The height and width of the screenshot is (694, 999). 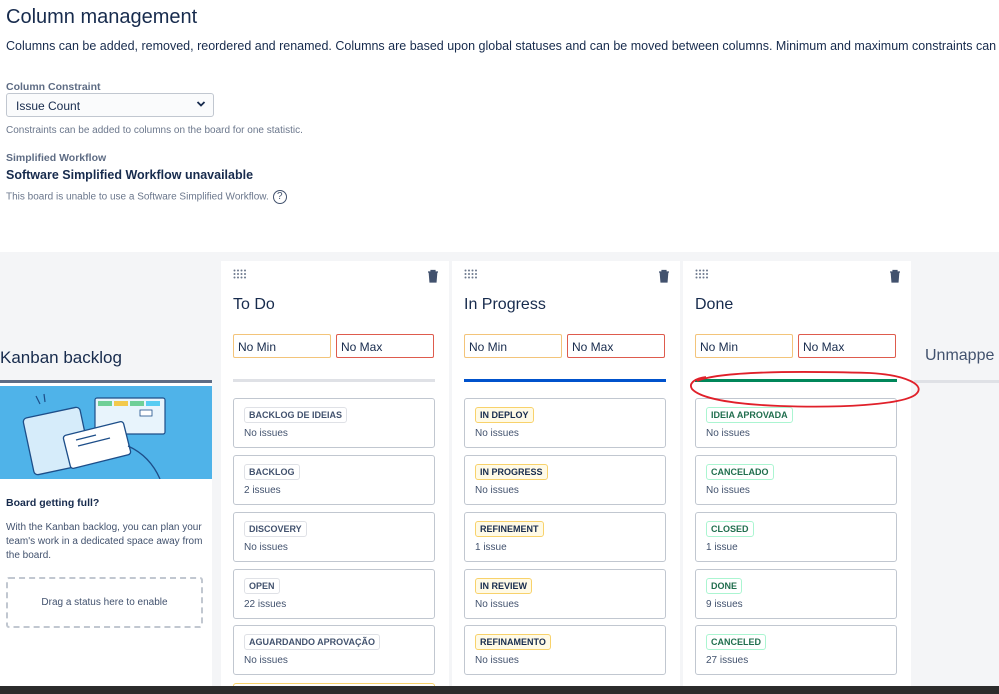 What do you see at coordinates (724, 586) in the screenshot?
I see `status-lozenge: DONE` at bounding box center [724, 586].